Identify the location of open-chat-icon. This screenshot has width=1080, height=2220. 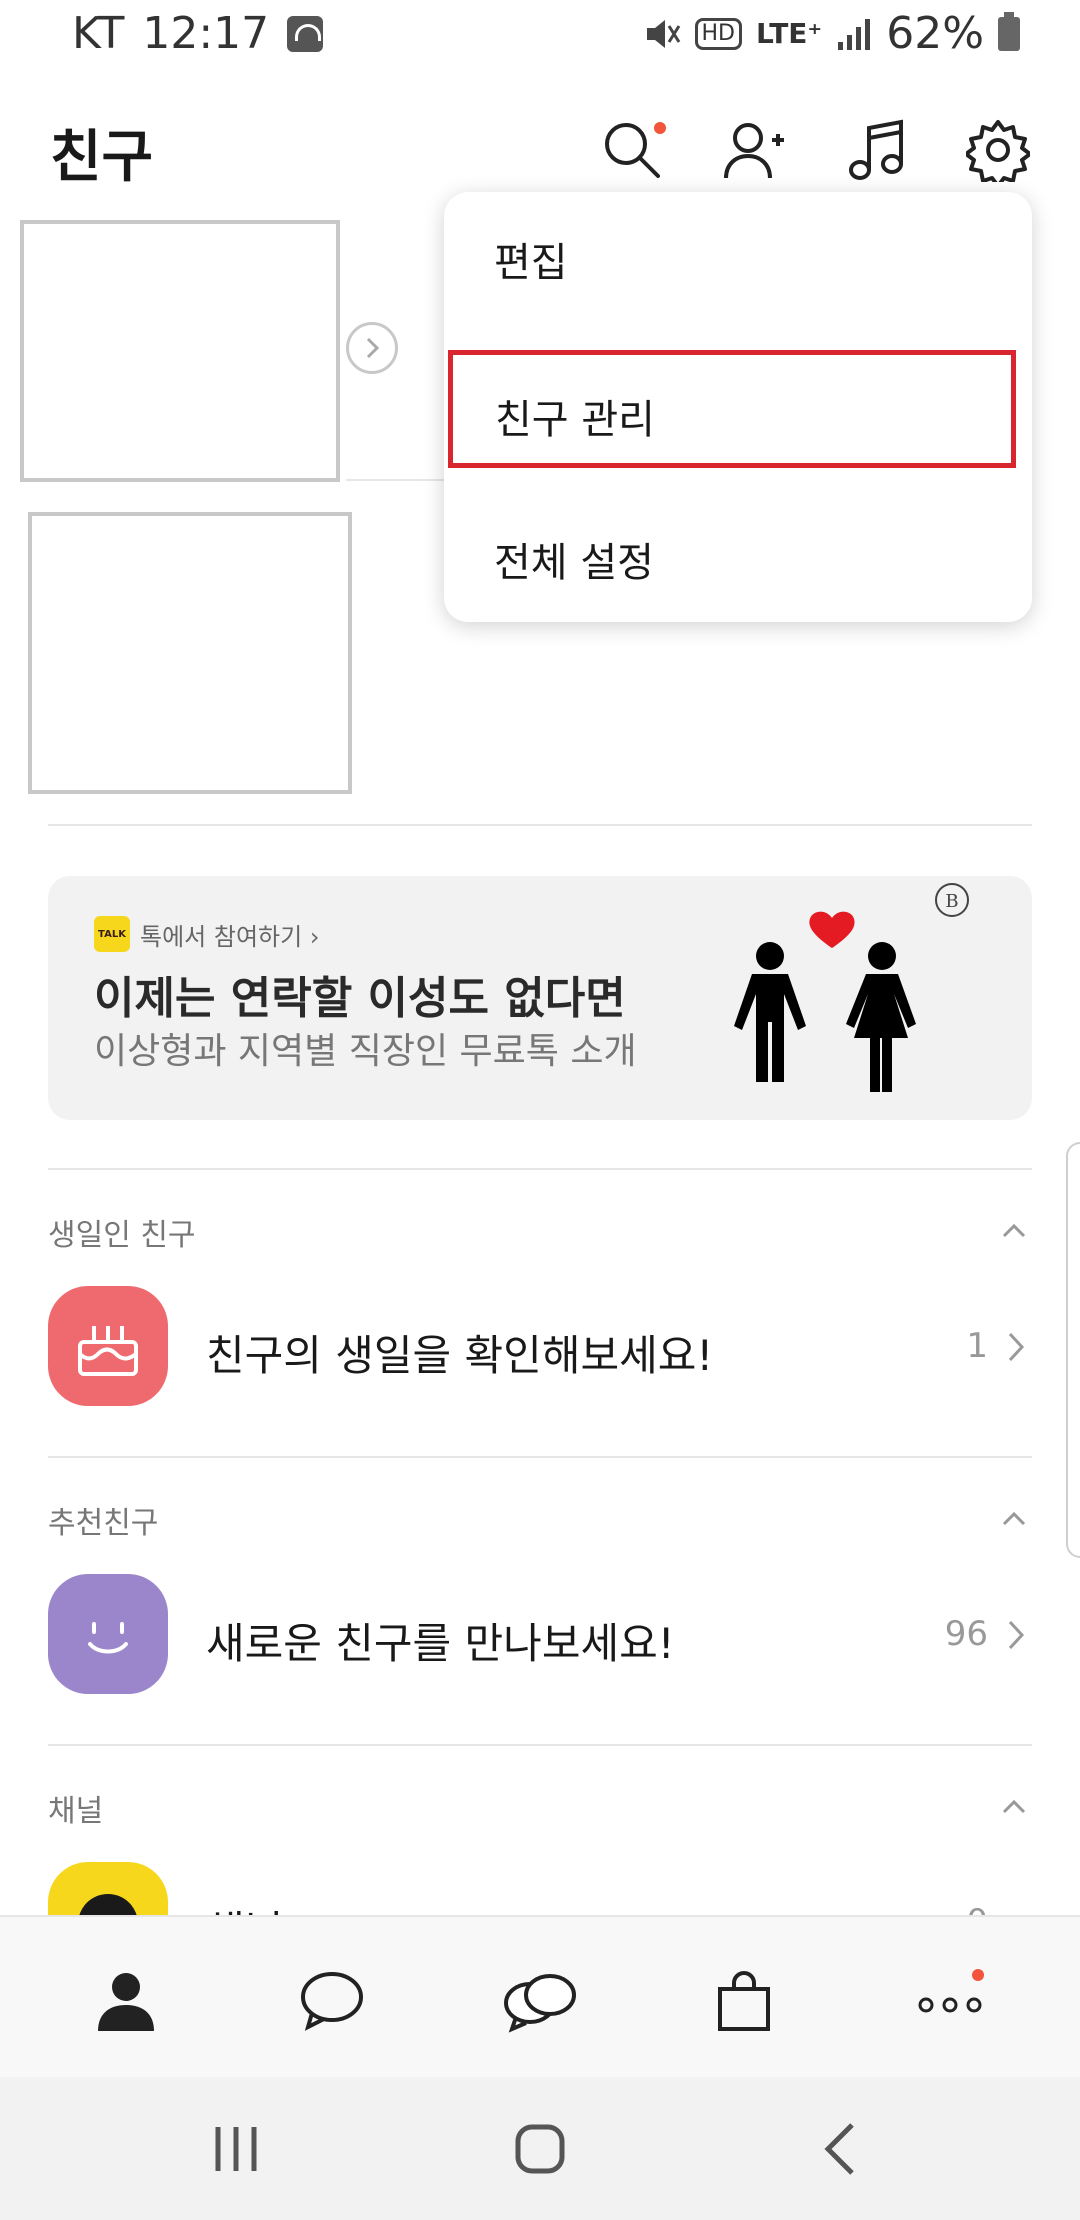
(540, 2003).